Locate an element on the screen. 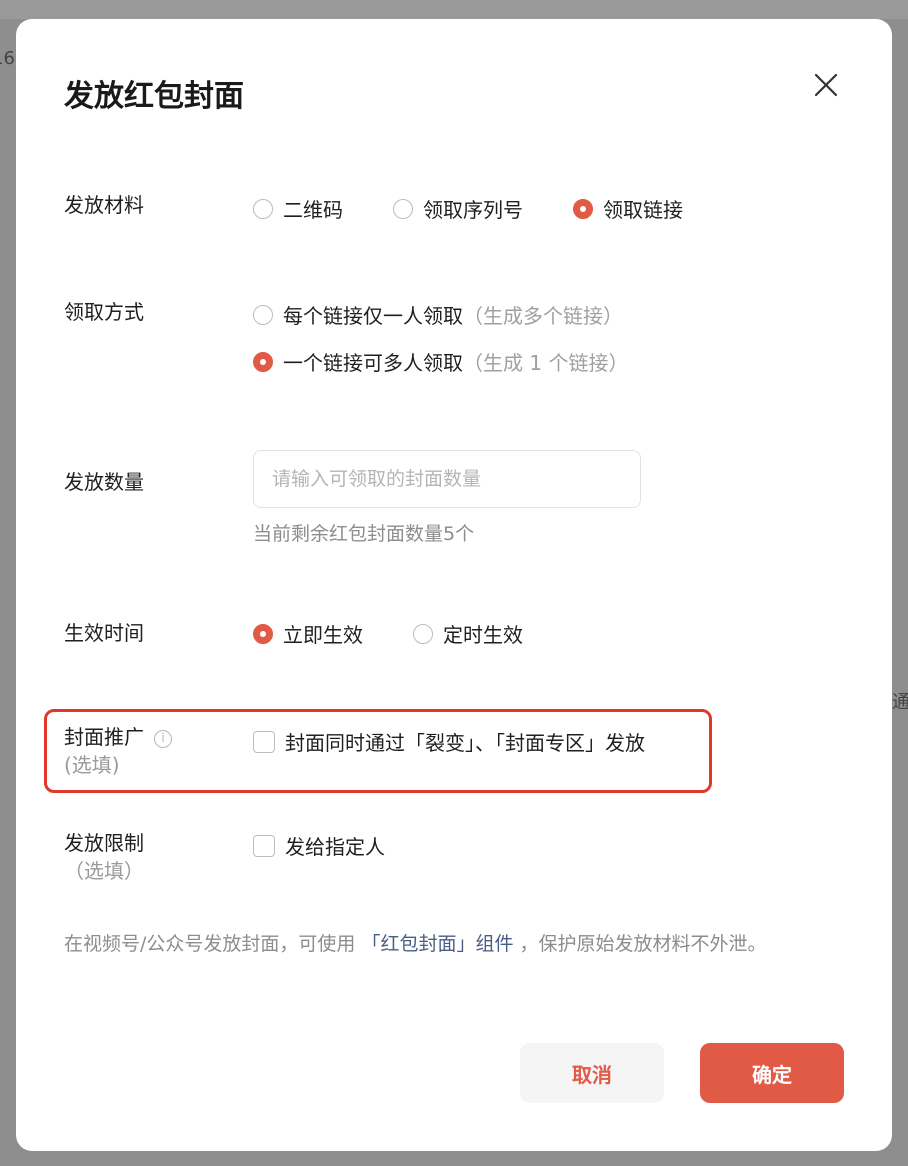  promotion-label: 封面推广 i (选填) is located at coordinates (118, 751).